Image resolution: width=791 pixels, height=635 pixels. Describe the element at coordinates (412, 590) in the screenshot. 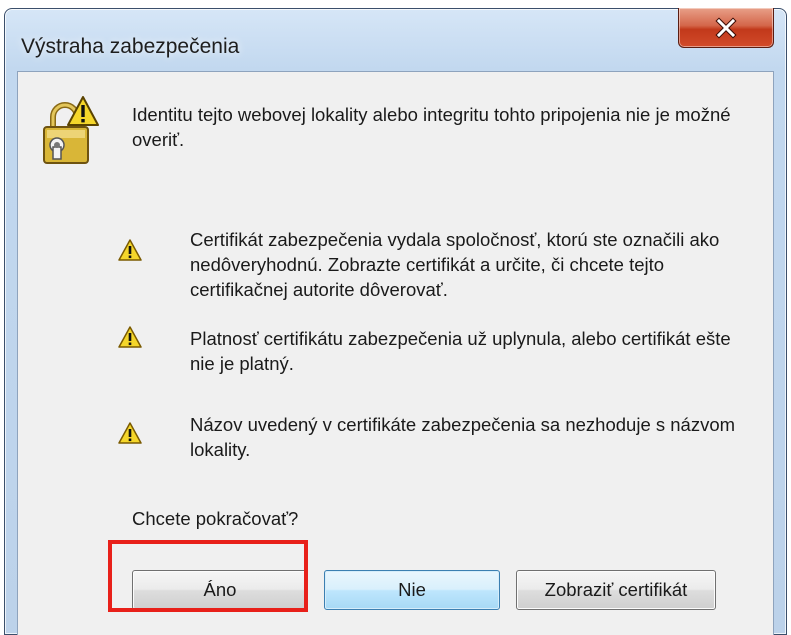

I see `no-button: Nie` at that location.